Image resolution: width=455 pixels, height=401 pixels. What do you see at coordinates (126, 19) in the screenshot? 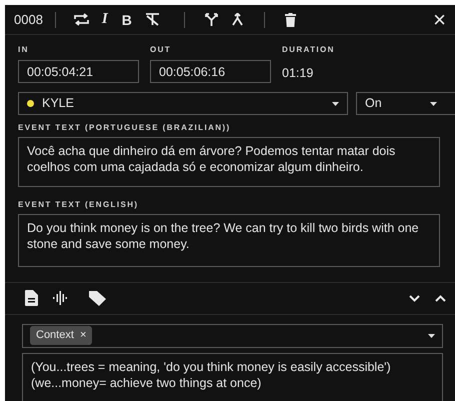
I see `bold-button: B` at bounding box center [126, 19].